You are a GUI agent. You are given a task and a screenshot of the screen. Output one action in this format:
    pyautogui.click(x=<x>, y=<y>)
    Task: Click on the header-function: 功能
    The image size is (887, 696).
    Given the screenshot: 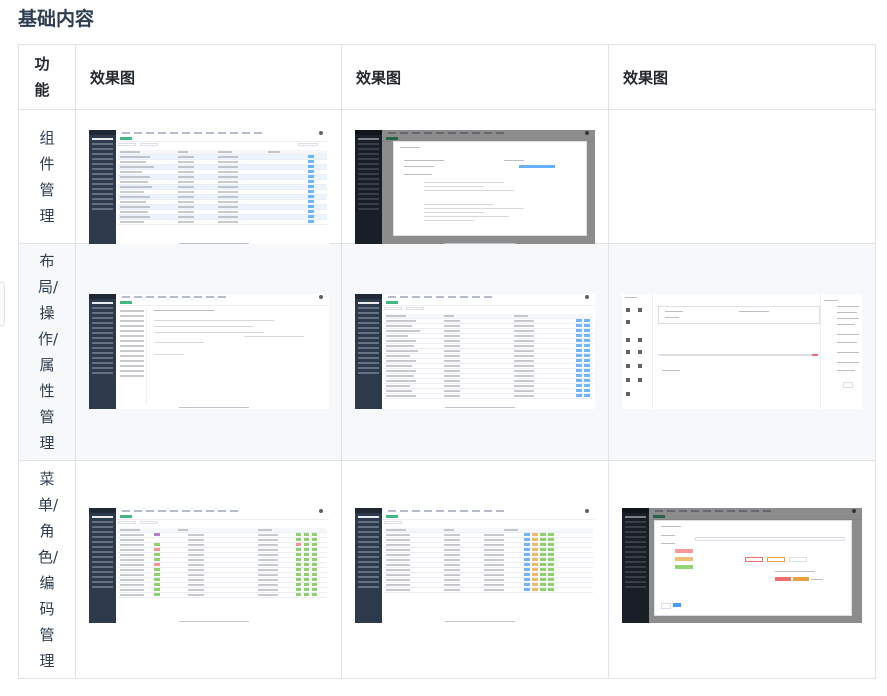 What is the action you would take?
    pyautogui.click(x=47, y=77)
    